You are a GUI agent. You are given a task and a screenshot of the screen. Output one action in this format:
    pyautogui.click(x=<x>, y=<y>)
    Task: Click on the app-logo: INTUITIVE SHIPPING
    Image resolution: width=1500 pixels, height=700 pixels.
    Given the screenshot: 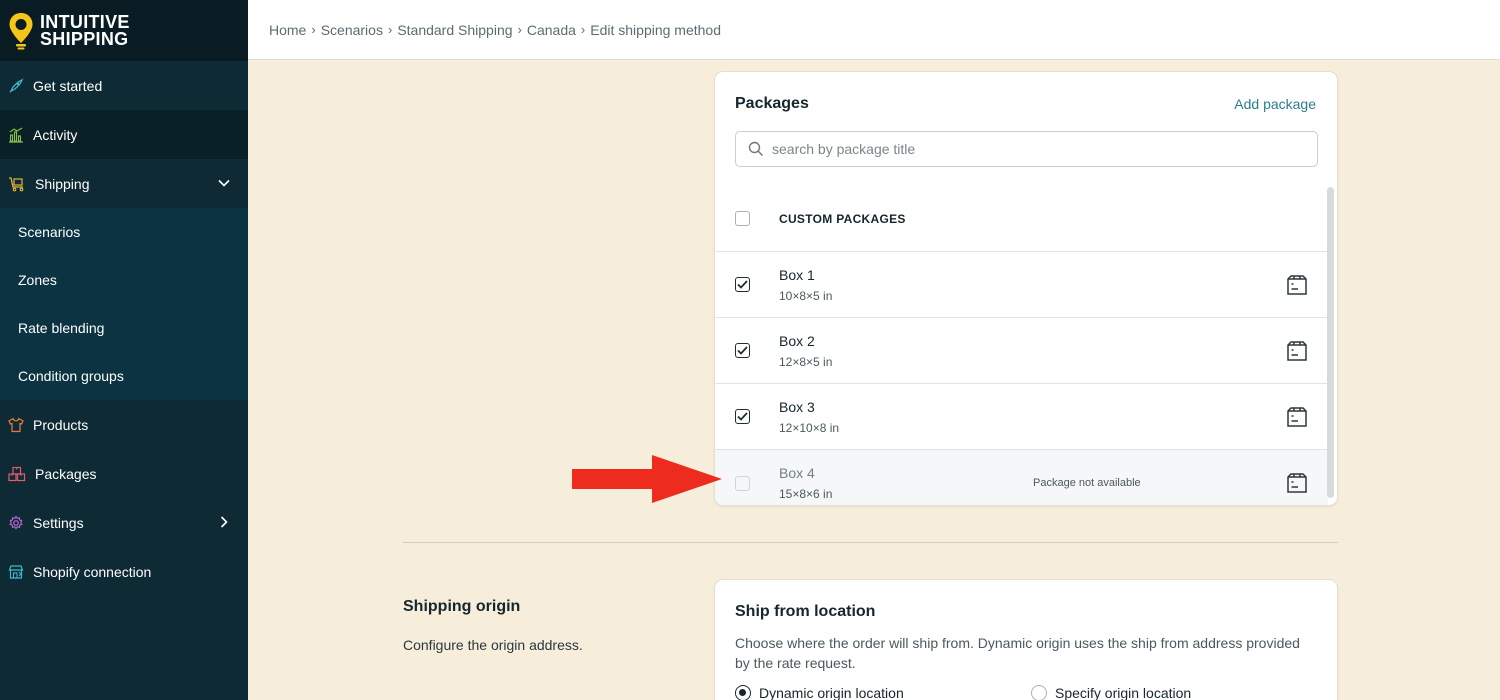 What is the action you would take?
    pyautogui.click(x=124, y=30)
    